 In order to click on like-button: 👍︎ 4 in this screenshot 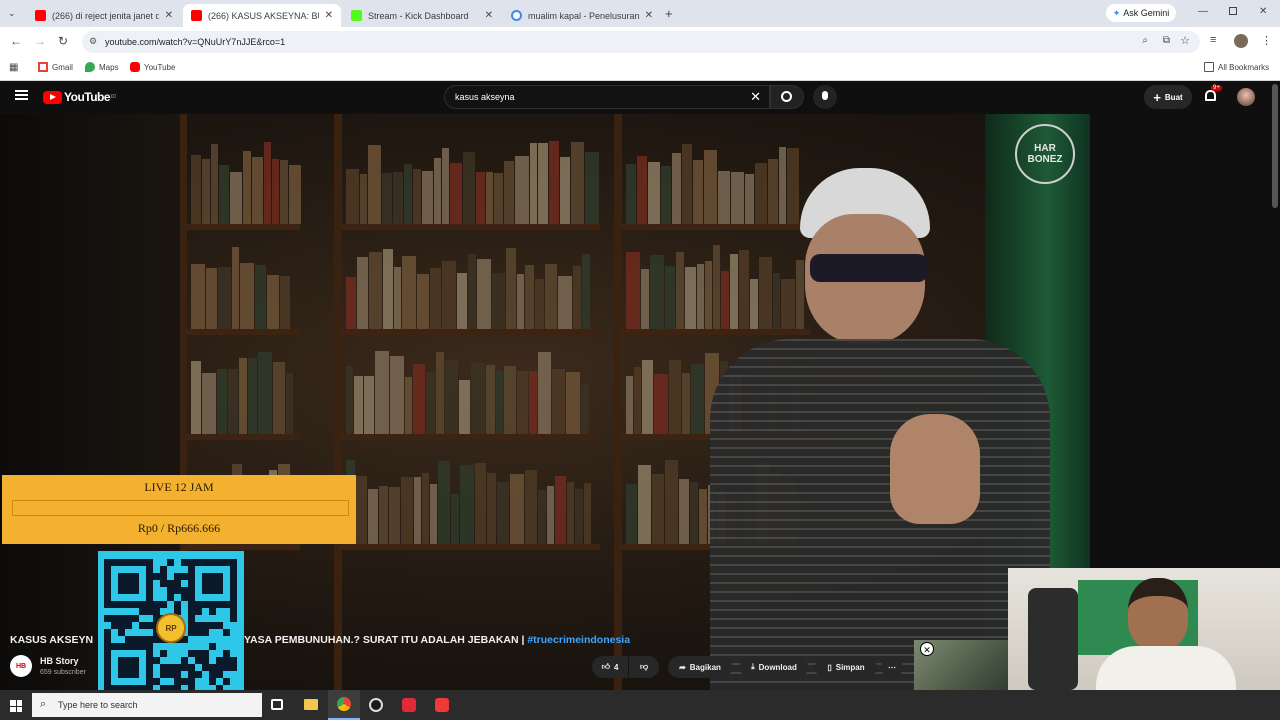, I will do `click(610, 667)`.